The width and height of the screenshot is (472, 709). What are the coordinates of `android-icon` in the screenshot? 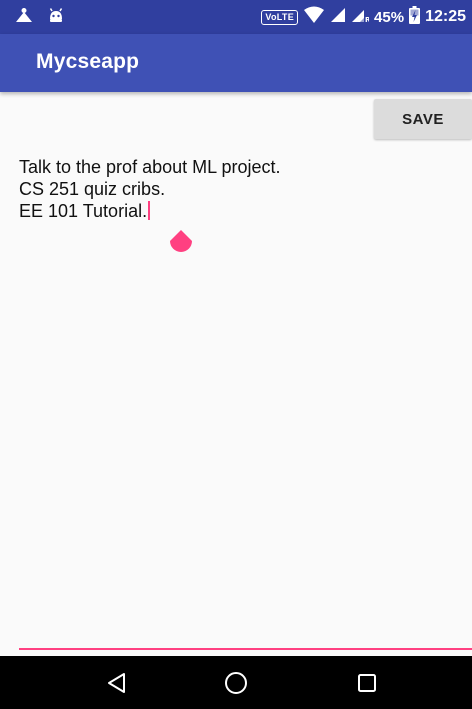 It's located at (24, 17).